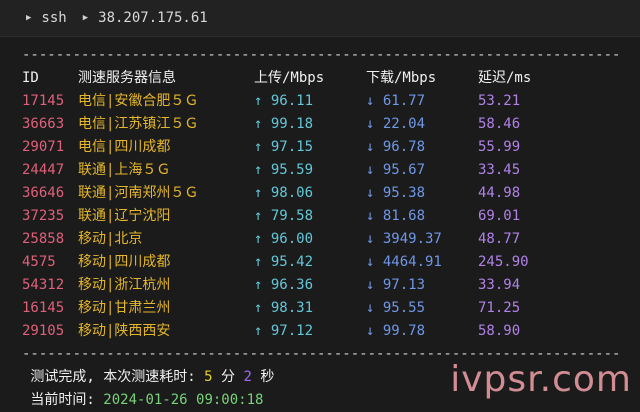 The image size is (640, 412). What do you see at coordinates (322, 308) in the screenshot?
I see `table-row: 16145 移动|甘肃兰州 ↑ 98.31 ↓ 95.55 71.25` at bounding box center [322, 308].